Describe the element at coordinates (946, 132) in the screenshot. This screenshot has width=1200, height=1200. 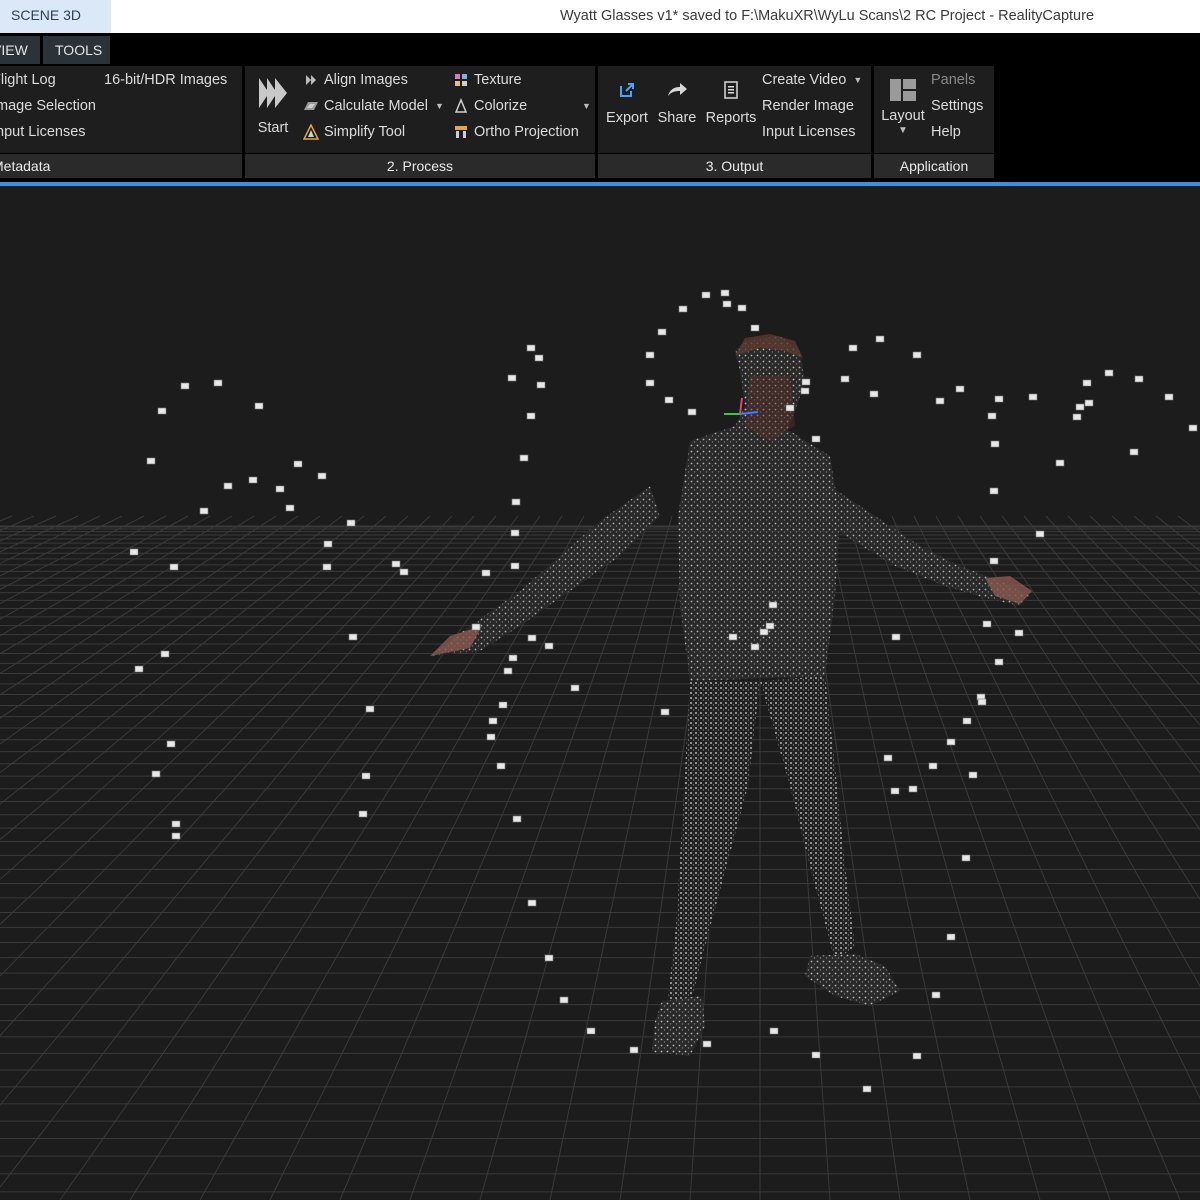
I see `help-button: Help` at that location.